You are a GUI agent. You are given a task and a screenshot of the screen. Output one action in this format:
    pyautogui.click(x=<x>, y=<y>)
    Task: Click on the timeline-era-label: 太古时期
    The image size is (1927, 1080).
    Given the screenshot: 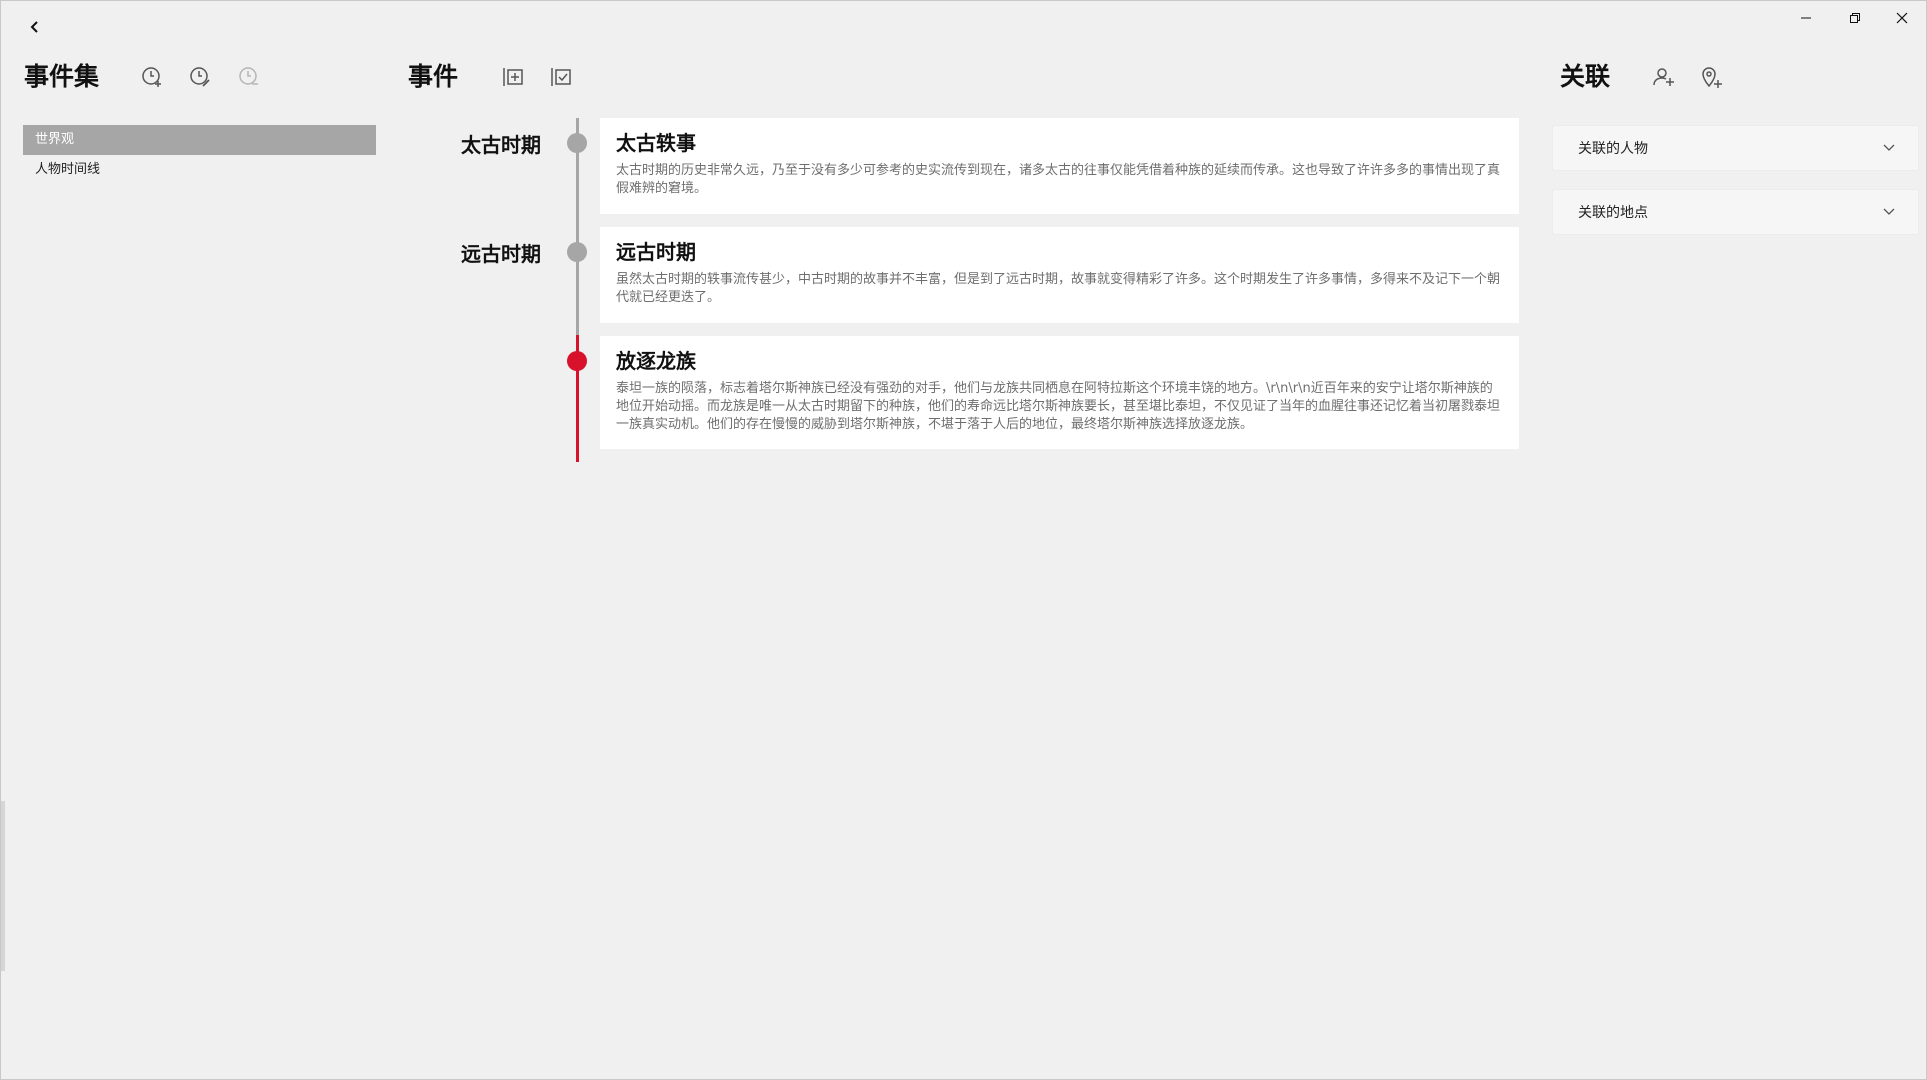 What is the action you would take?
    pyautogui.click(x=501, y=145)
    